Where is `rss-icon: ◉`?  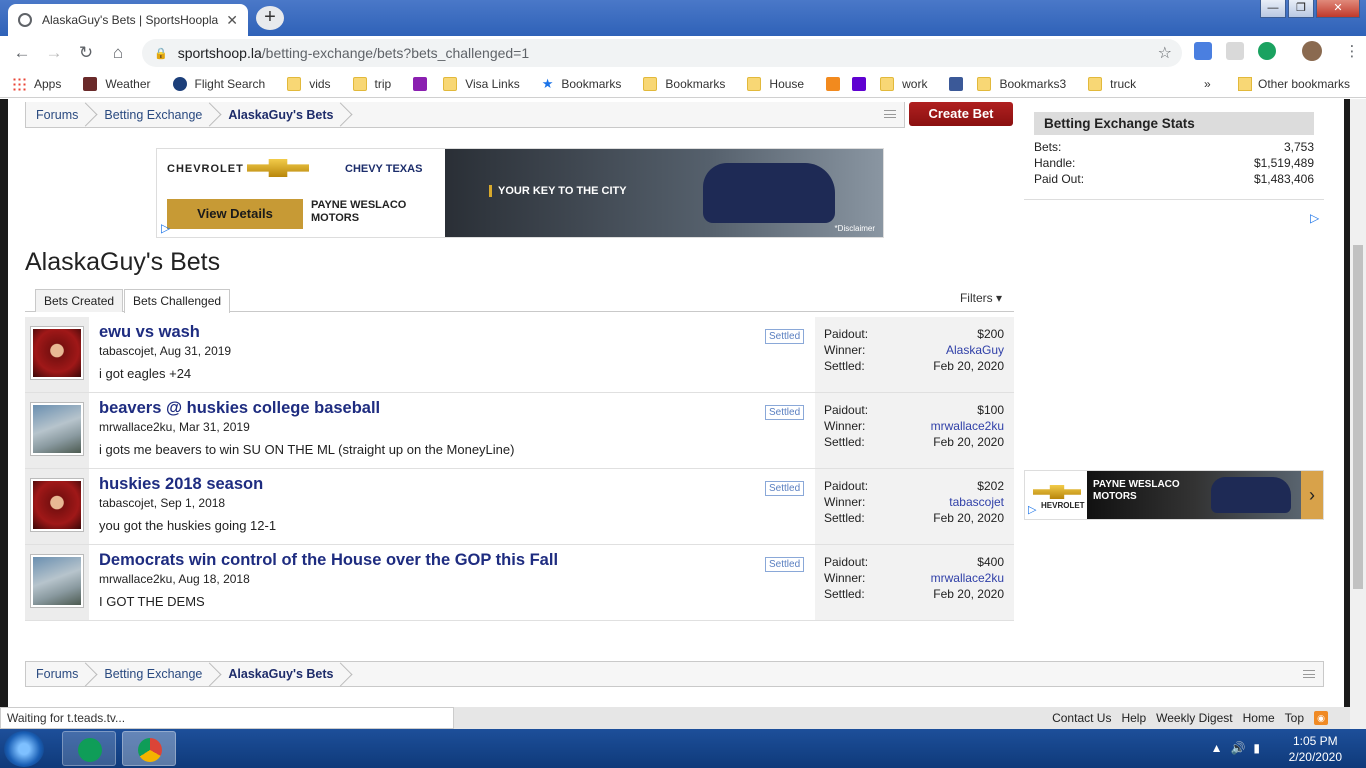
rss-icon: ◉ is located at coordinates (1321, 718).